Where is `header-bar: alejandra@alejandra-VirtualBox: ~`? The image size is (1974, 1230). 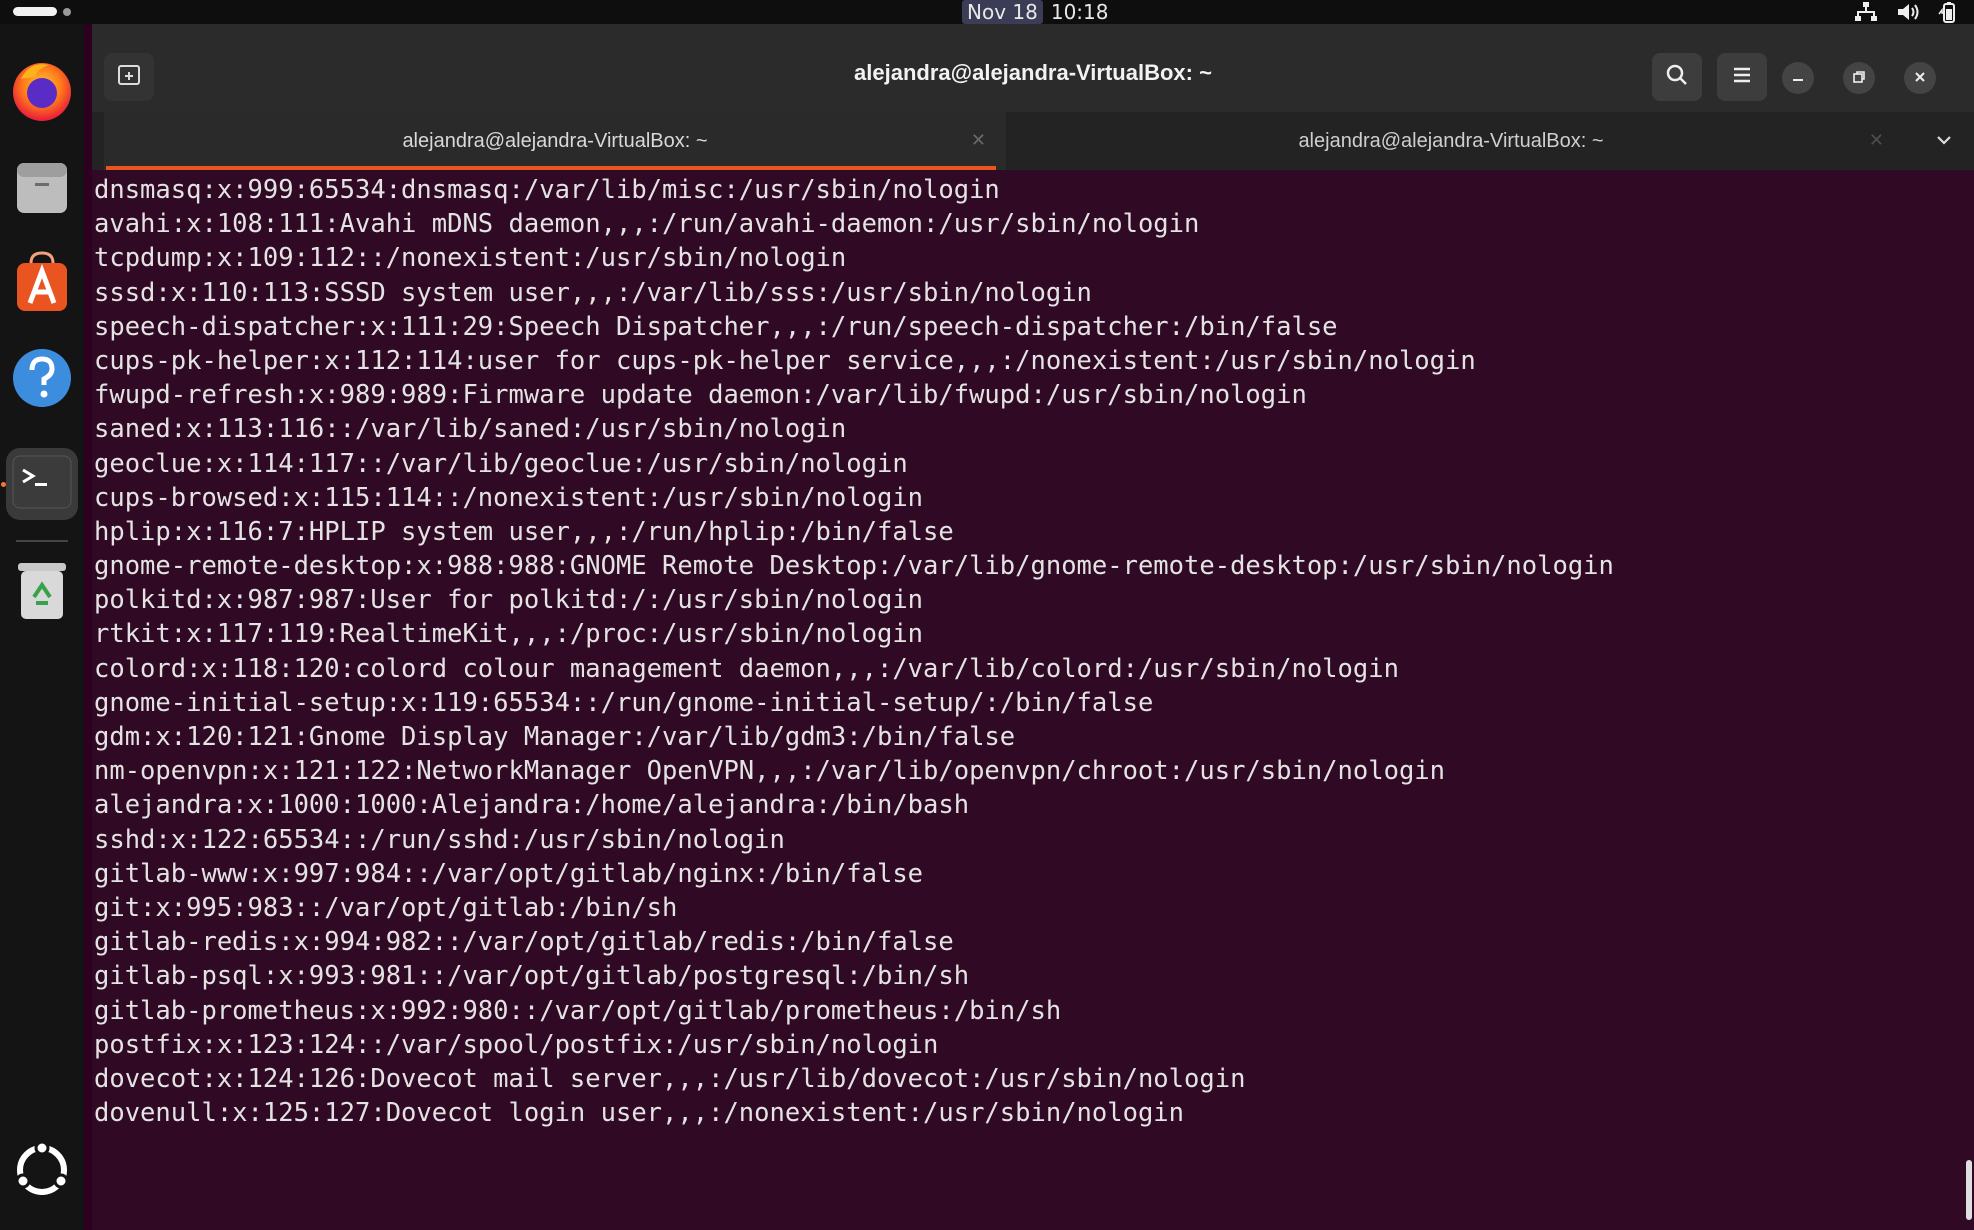
header-bar: alejandra@alejandra-VirtualBox: ~ is located at coordinates (1033, 68).